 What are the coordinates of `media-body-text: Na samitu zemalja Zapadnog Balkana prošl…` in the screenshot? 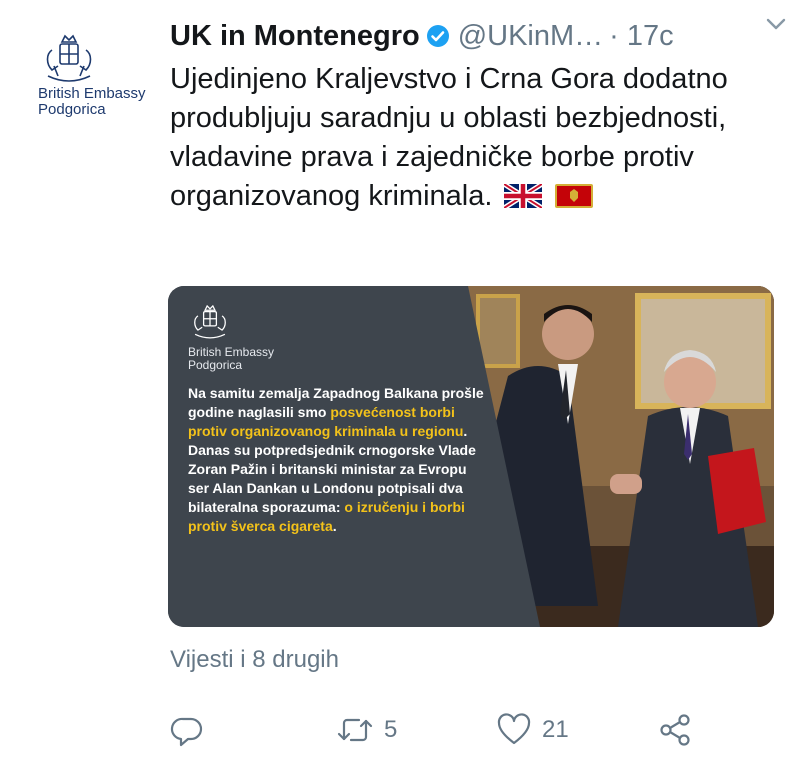 It's located at (336, 459).